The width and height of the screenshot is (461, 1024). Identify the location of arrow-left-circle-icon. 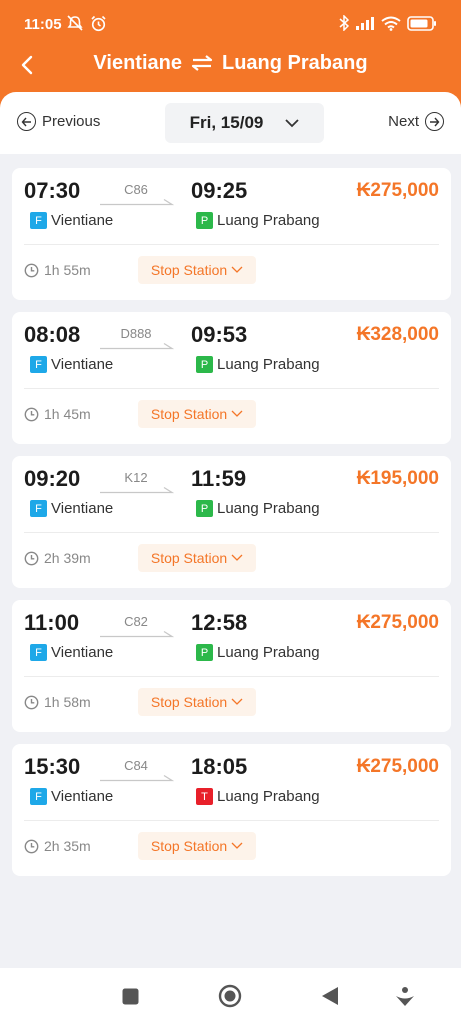
(26, 121).